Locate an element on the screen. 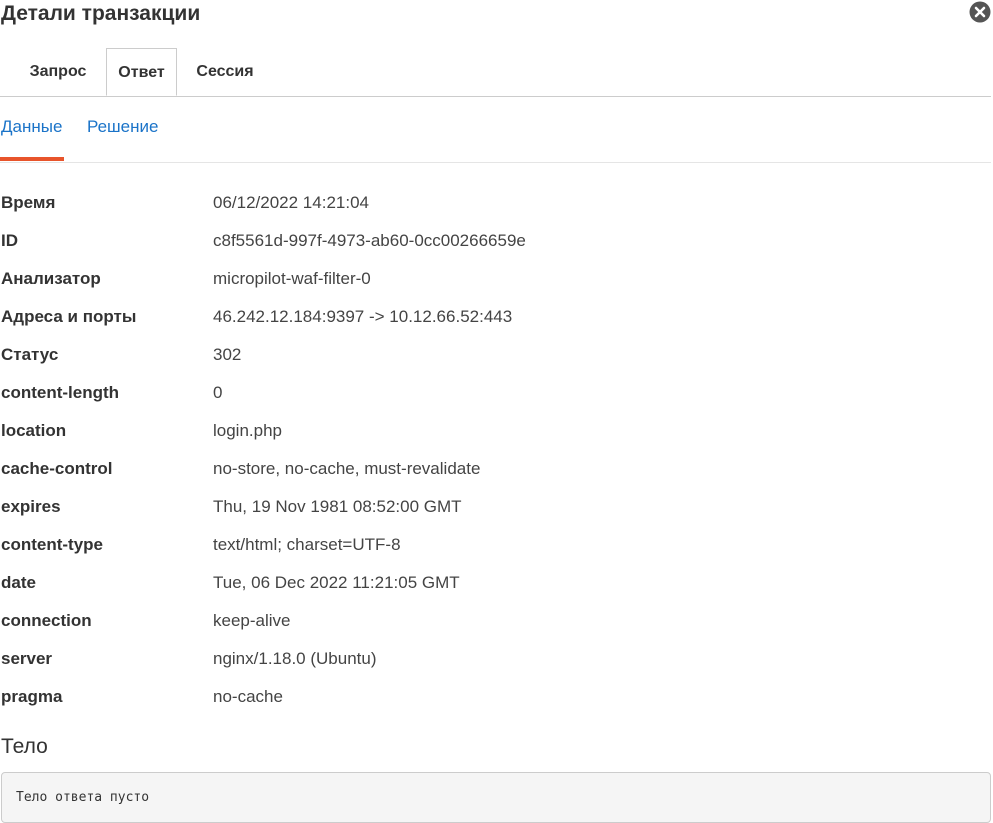 This screenshot has width=993, height=823. dialog-title: Детали транзакции is located at coordinates (101, 13).